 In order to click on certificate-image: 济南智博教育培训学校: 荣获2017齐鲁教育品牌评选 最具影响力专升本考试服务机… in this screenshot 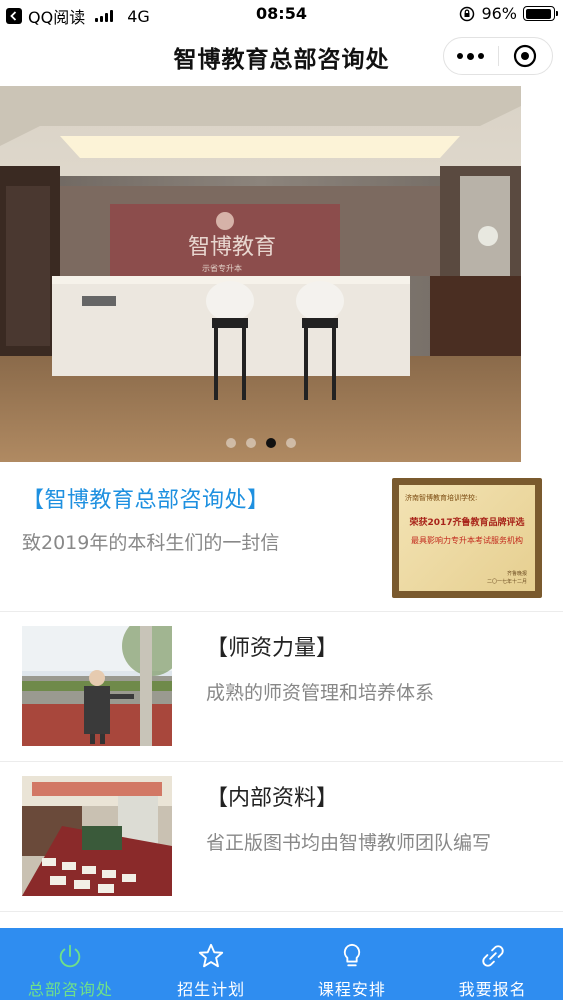, I will do `click(467, 538)`.